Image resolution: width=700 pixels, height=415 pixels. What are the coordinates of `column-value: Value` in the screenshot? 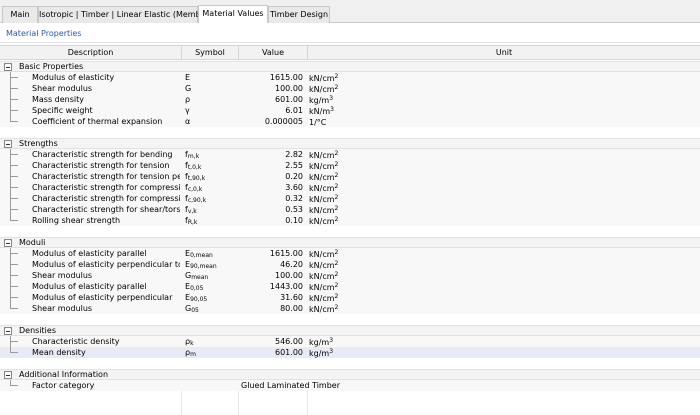 It's located at (273, 52).